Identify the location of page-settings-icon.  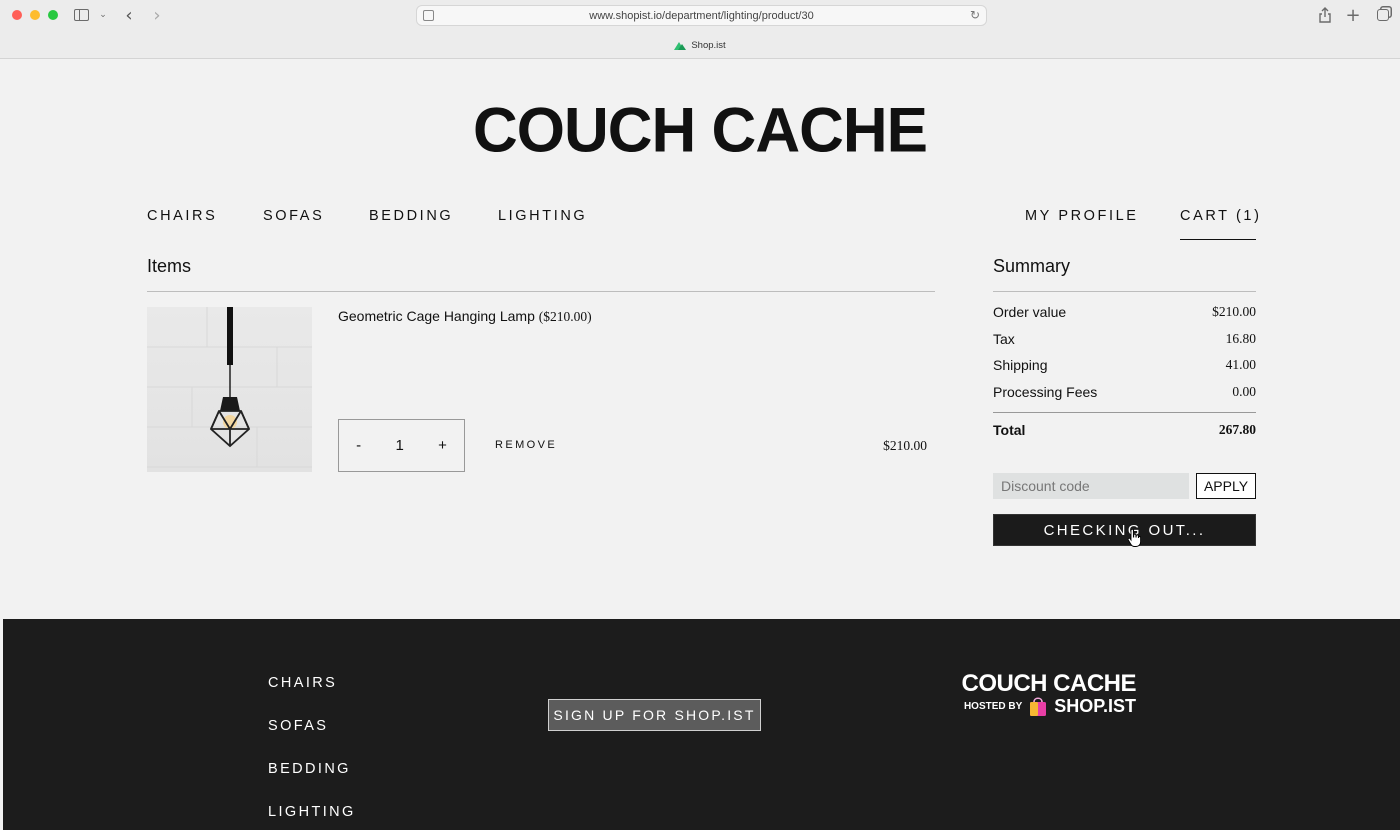
(428, 15).